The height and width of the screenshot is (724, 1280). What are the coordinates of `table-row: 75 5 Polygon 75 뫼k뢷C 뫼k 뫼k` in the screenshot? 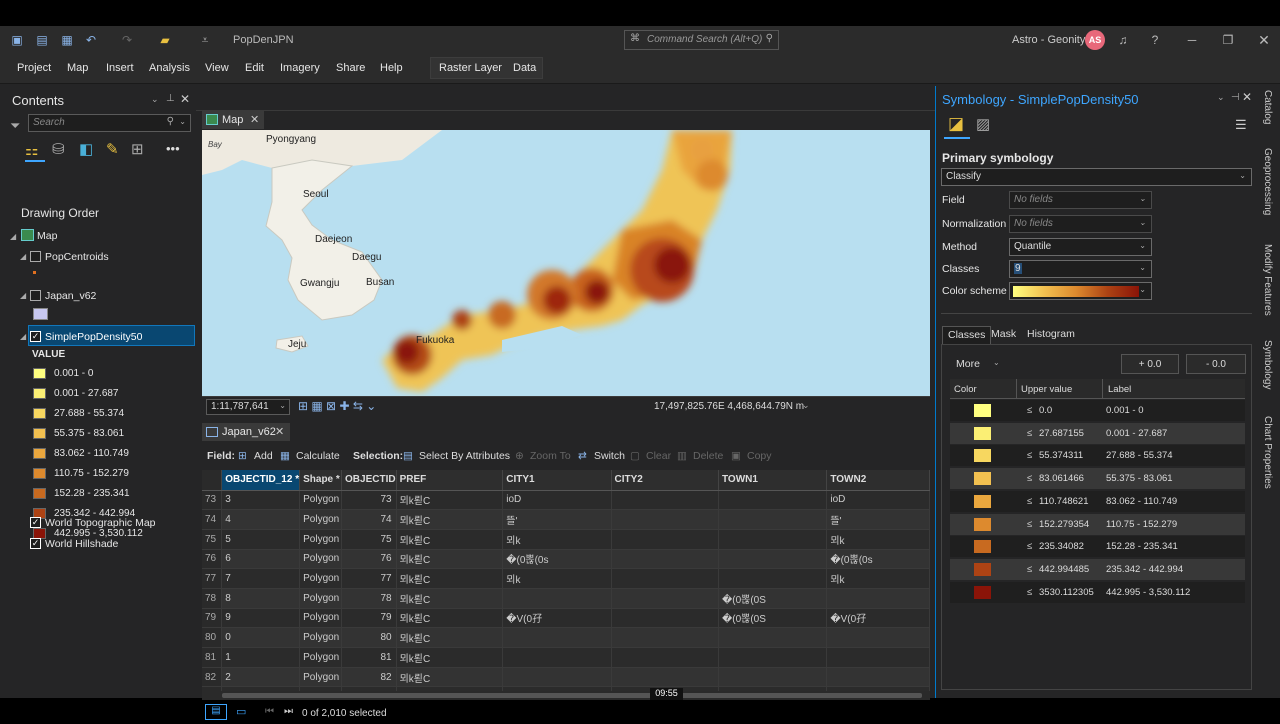 It's located at (566, 539).